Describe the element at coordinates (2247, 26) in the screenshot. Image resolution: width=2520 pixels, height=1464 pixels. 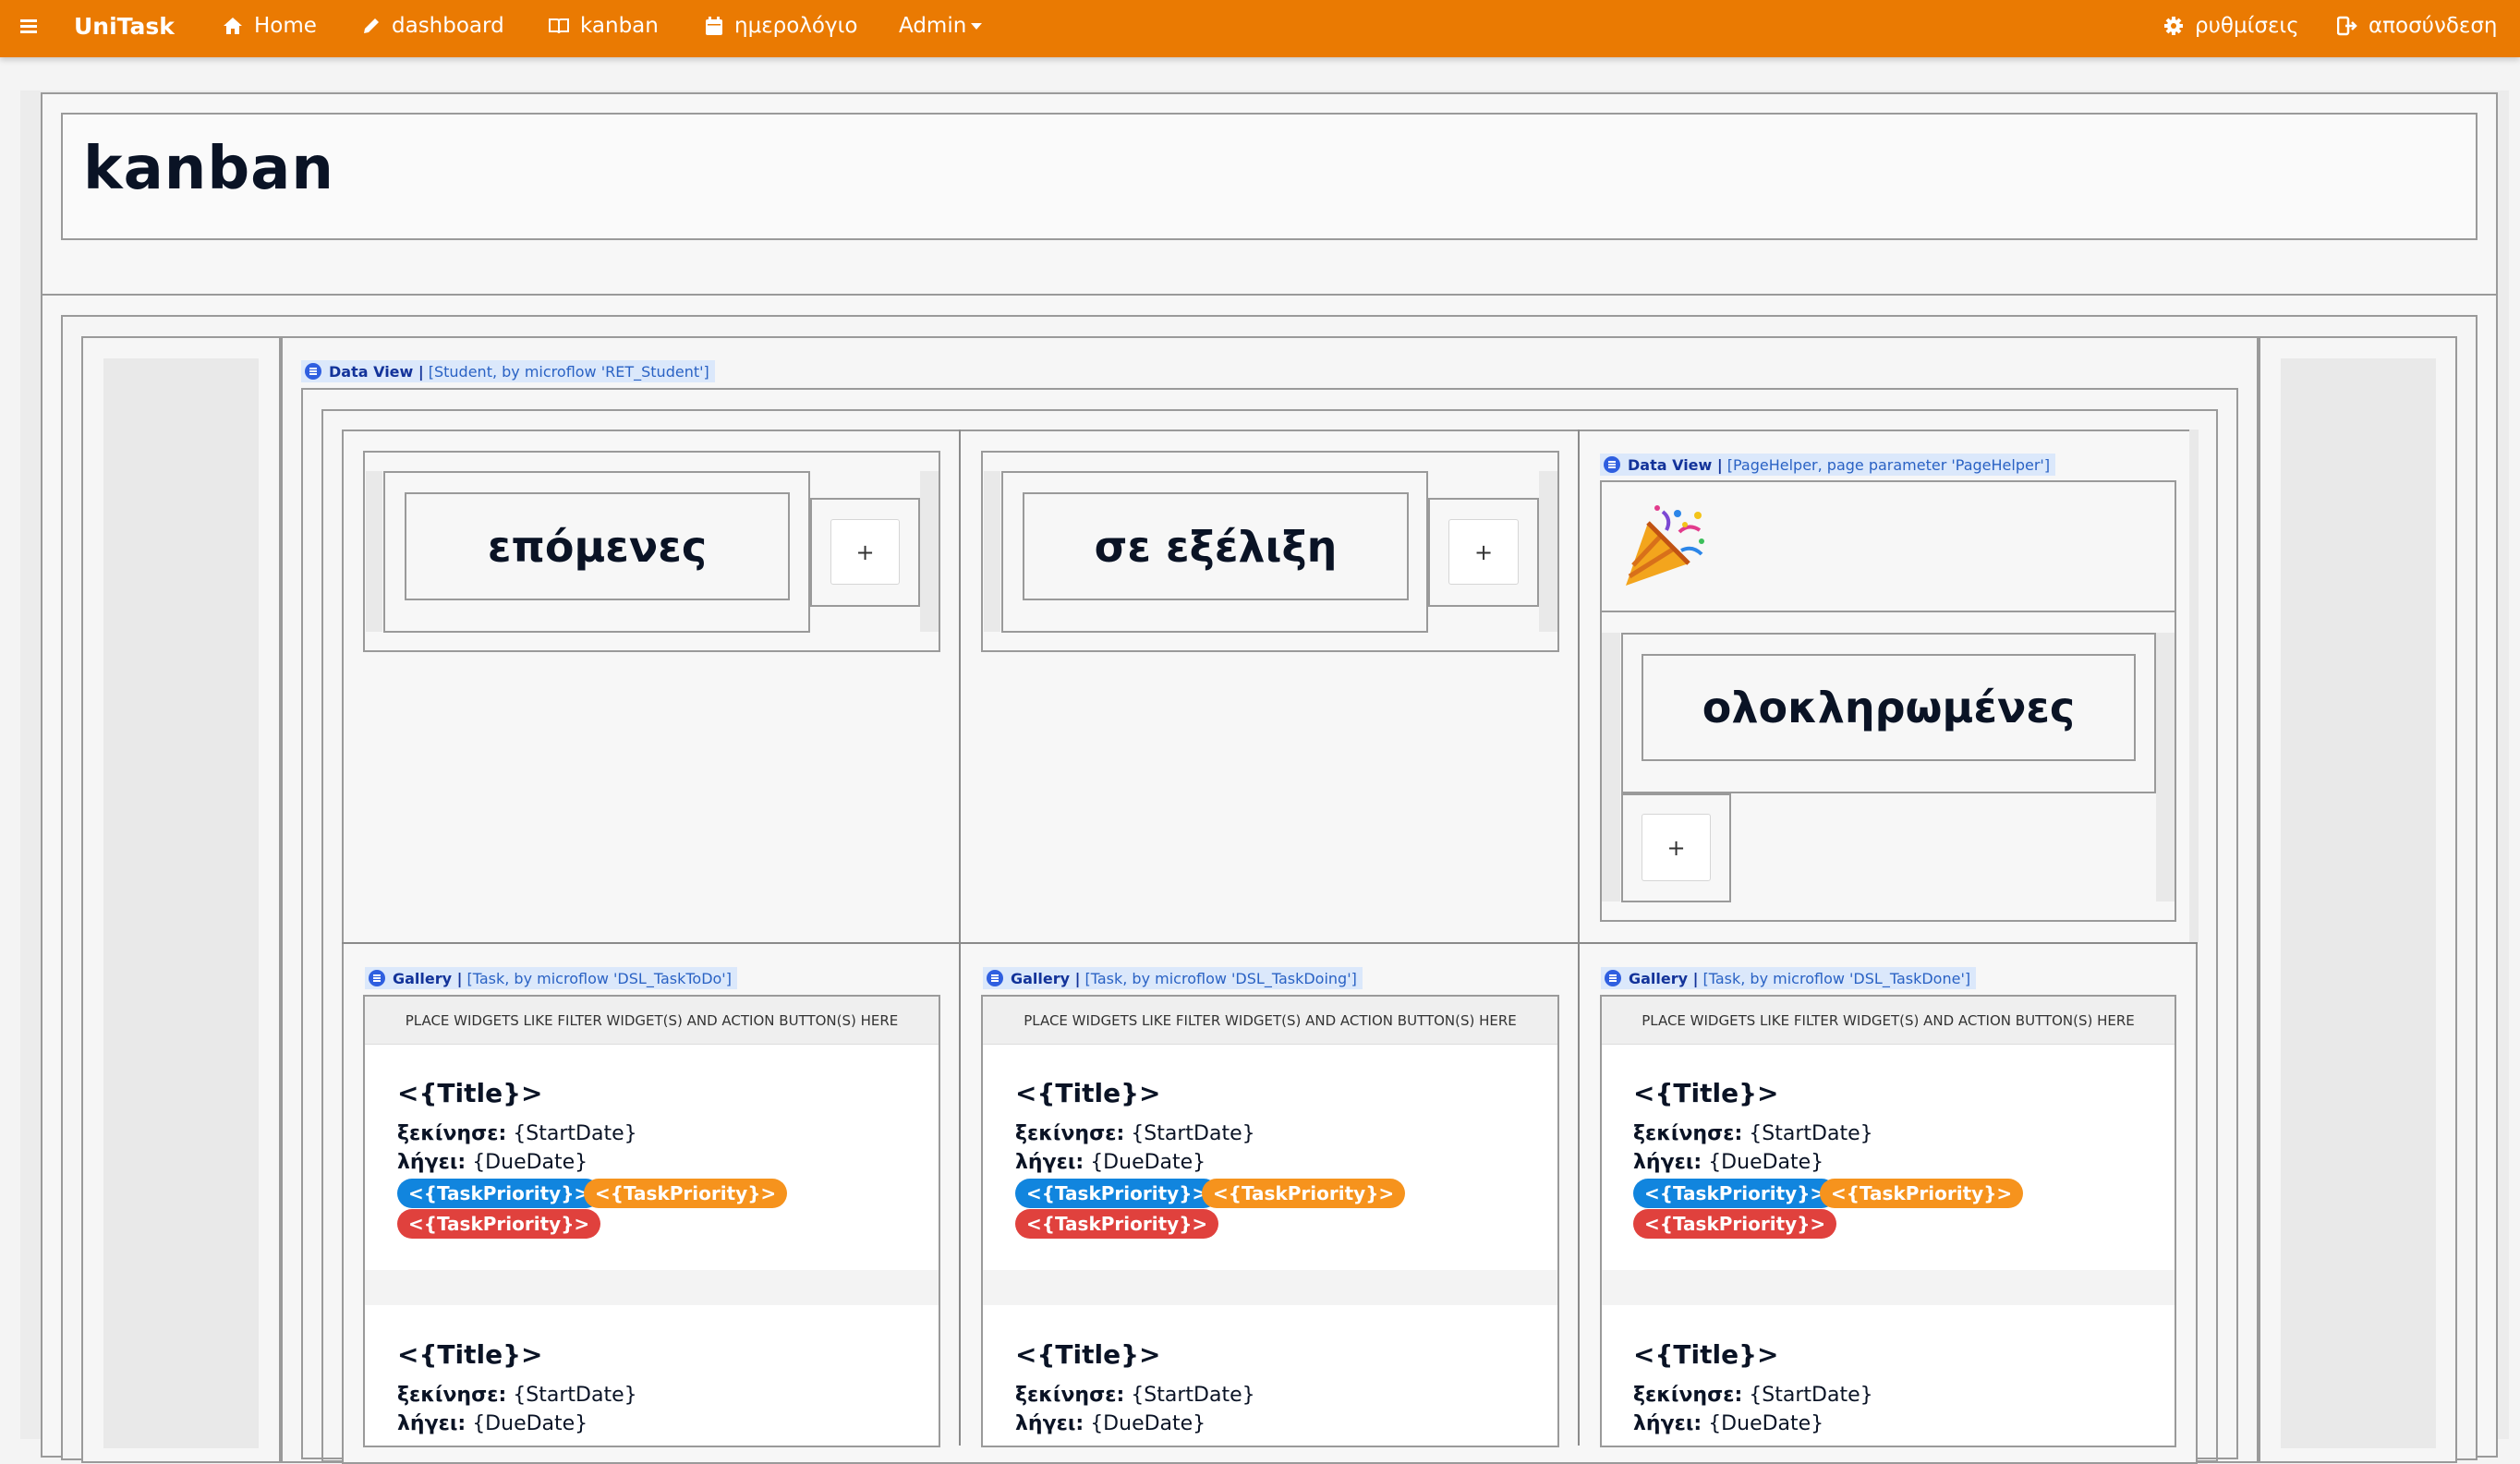
I see `nav-settings-label: ρυθμίσεις` at that location.